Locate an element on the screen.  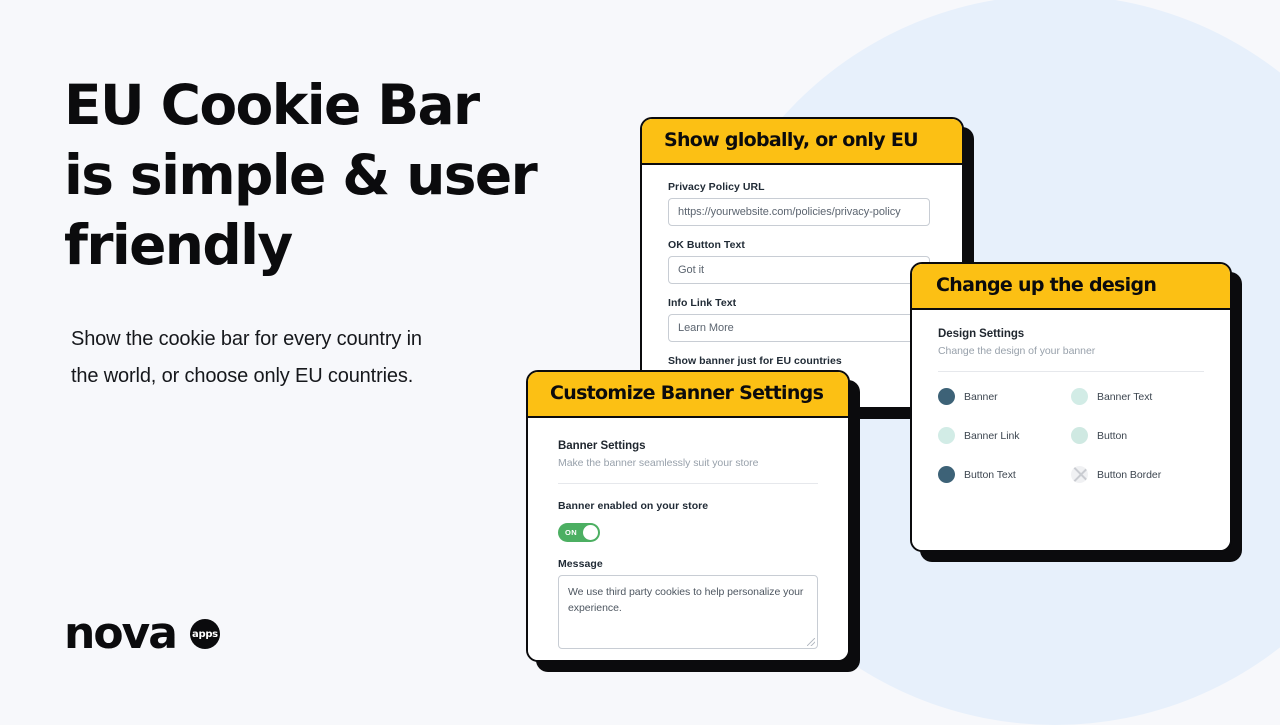
swatch-row-banner-link: Banner Link is located at coordinates (1004, 435).